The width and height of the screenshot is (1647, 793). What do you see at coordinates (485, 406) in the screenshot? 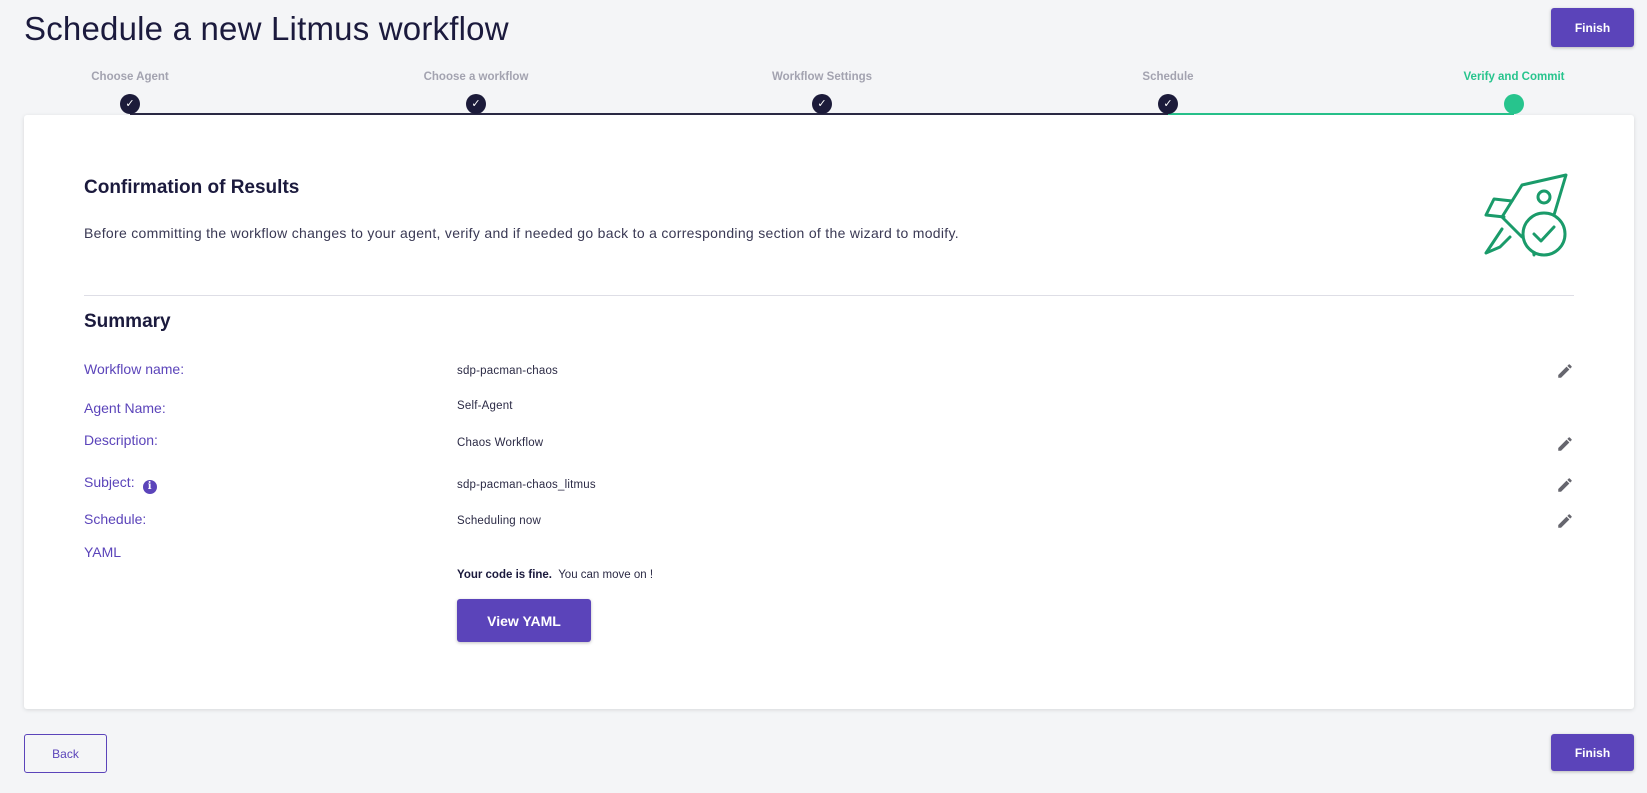
I see `agent-name-value: Self-Agent` at bounding box center [485, 406].